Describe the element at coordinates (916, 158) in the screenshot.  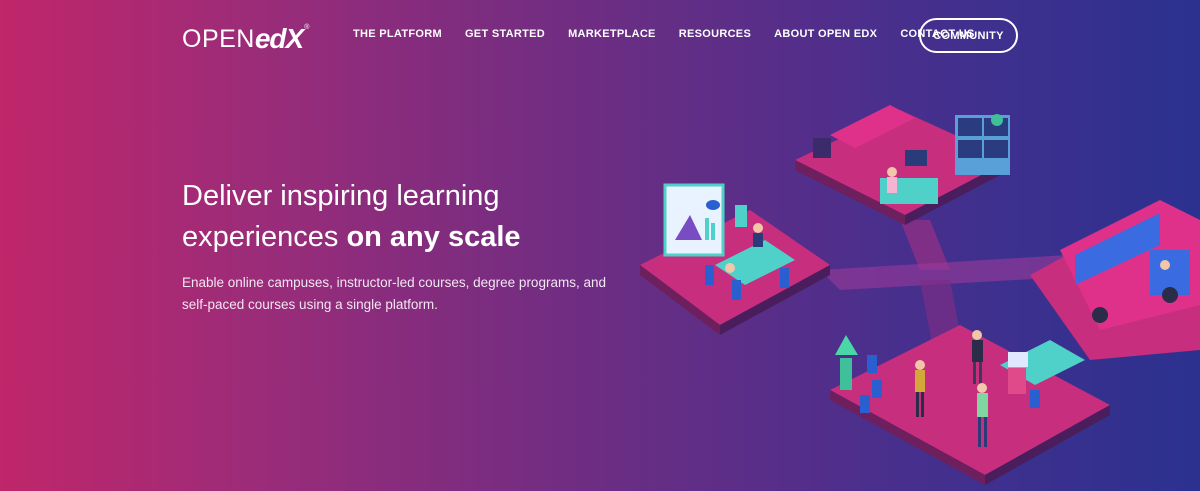
I see `monitor-shape` at that location.